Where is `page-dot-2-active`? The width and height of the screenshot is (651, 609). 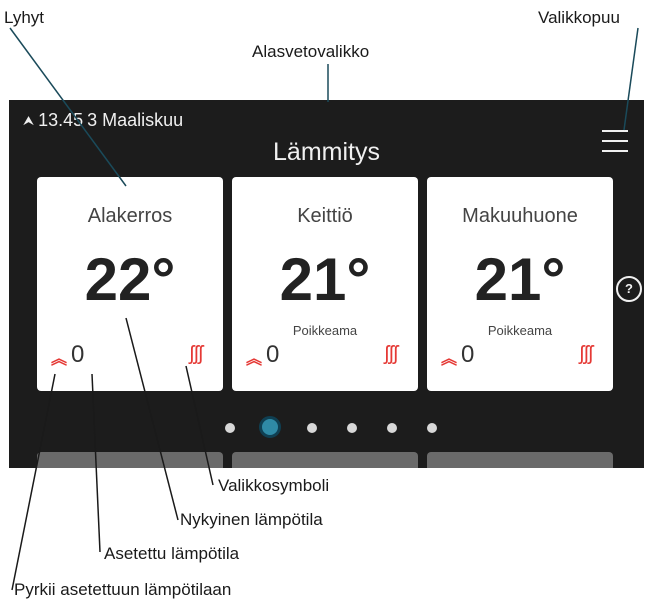
page-dot-2-active is located at coordinates (270, 427).